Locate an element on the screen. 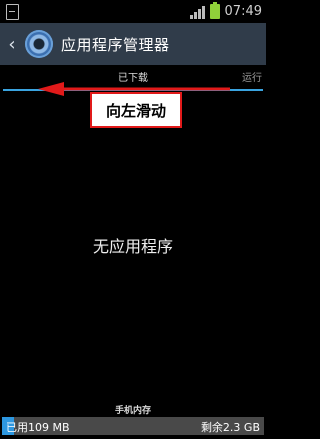 This screenshot has width=320, height=439. storage-used-text: 已用109 MB is located at coordinates (38, 427).